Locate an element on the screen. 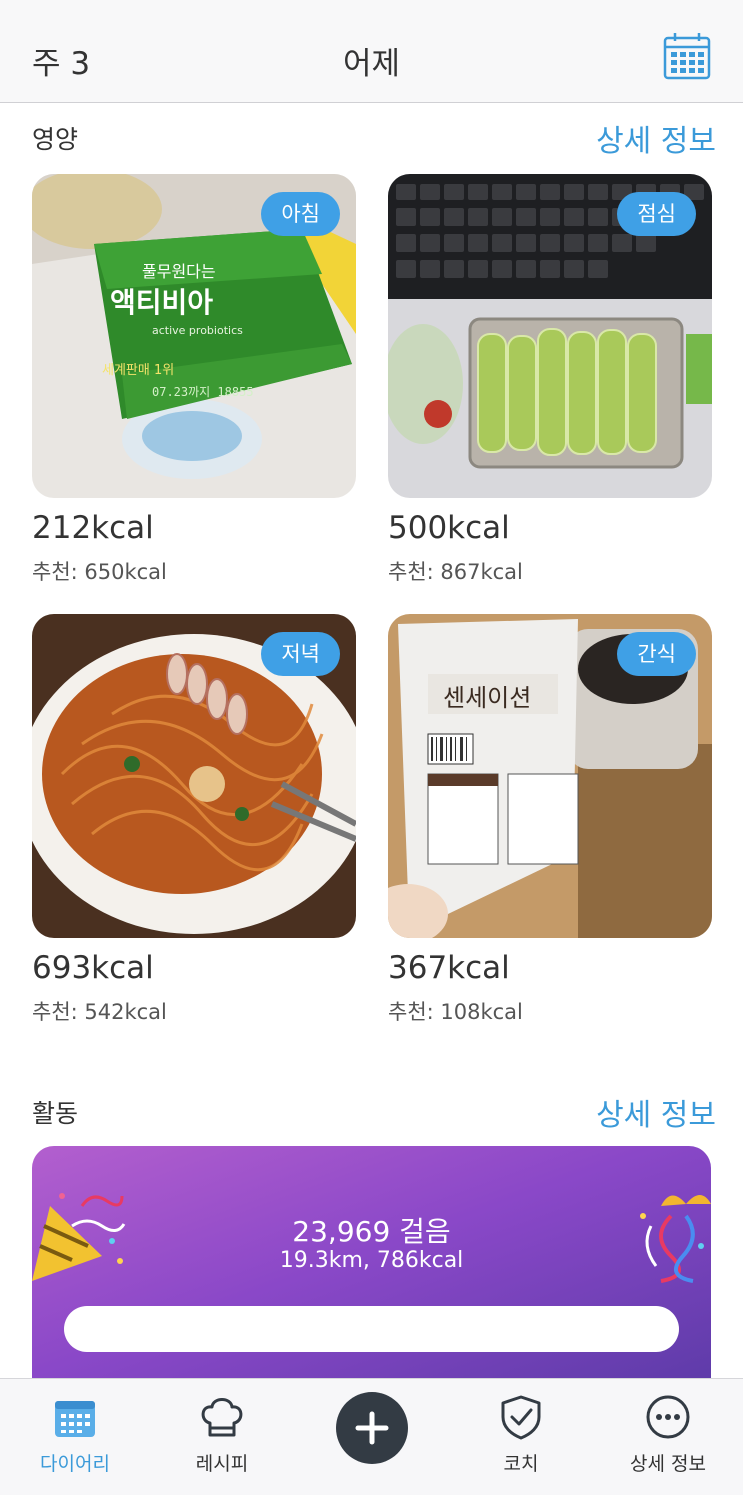 This screenshot has height=1495, width=743. svg-text: 액티비아 is located at coordinates (161, 302).